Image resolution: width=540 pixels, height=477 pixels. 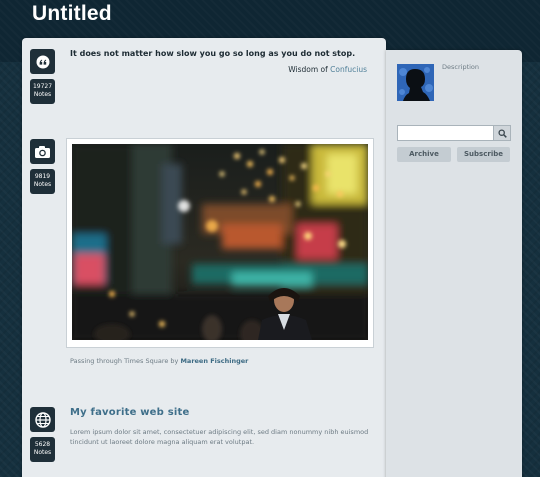 What do you see at coordinates (214, 361) in the screenshot?
I see `photo-credit-link: Mareen Fischinger` at bounding box center [214, 361].